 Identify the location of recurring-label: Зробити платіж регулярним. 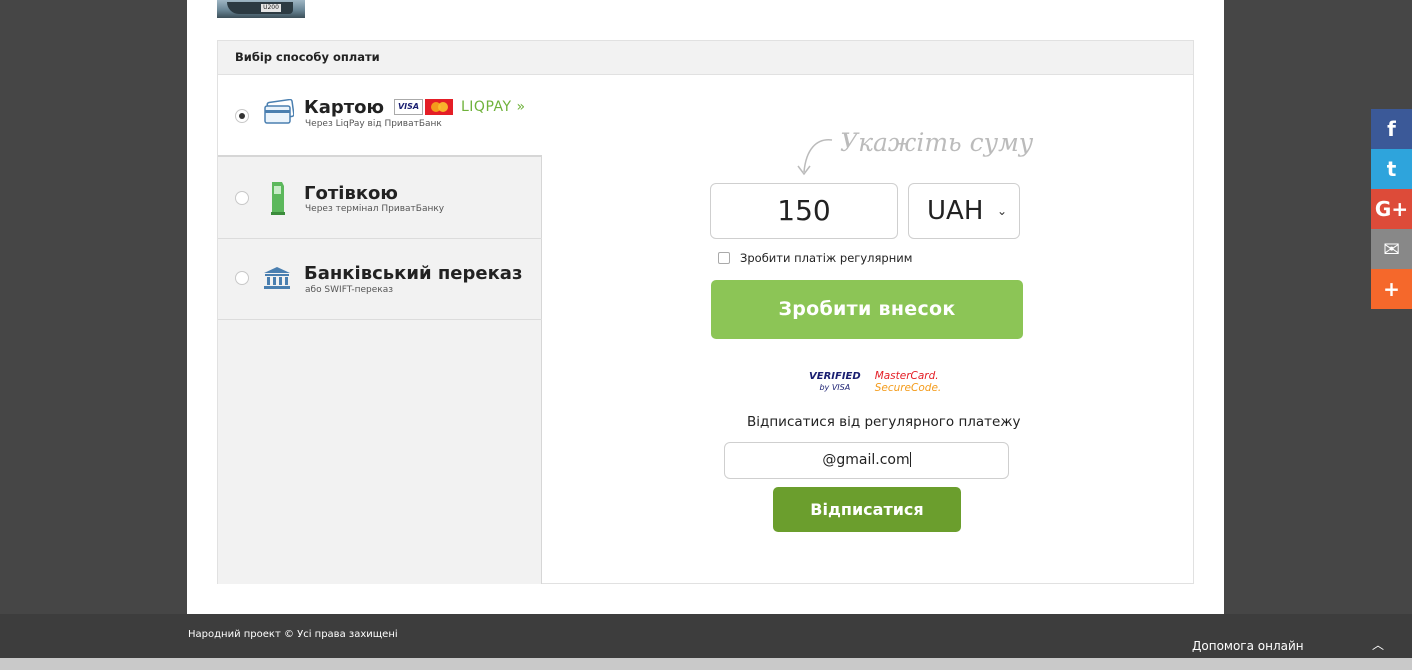
(826, 258).